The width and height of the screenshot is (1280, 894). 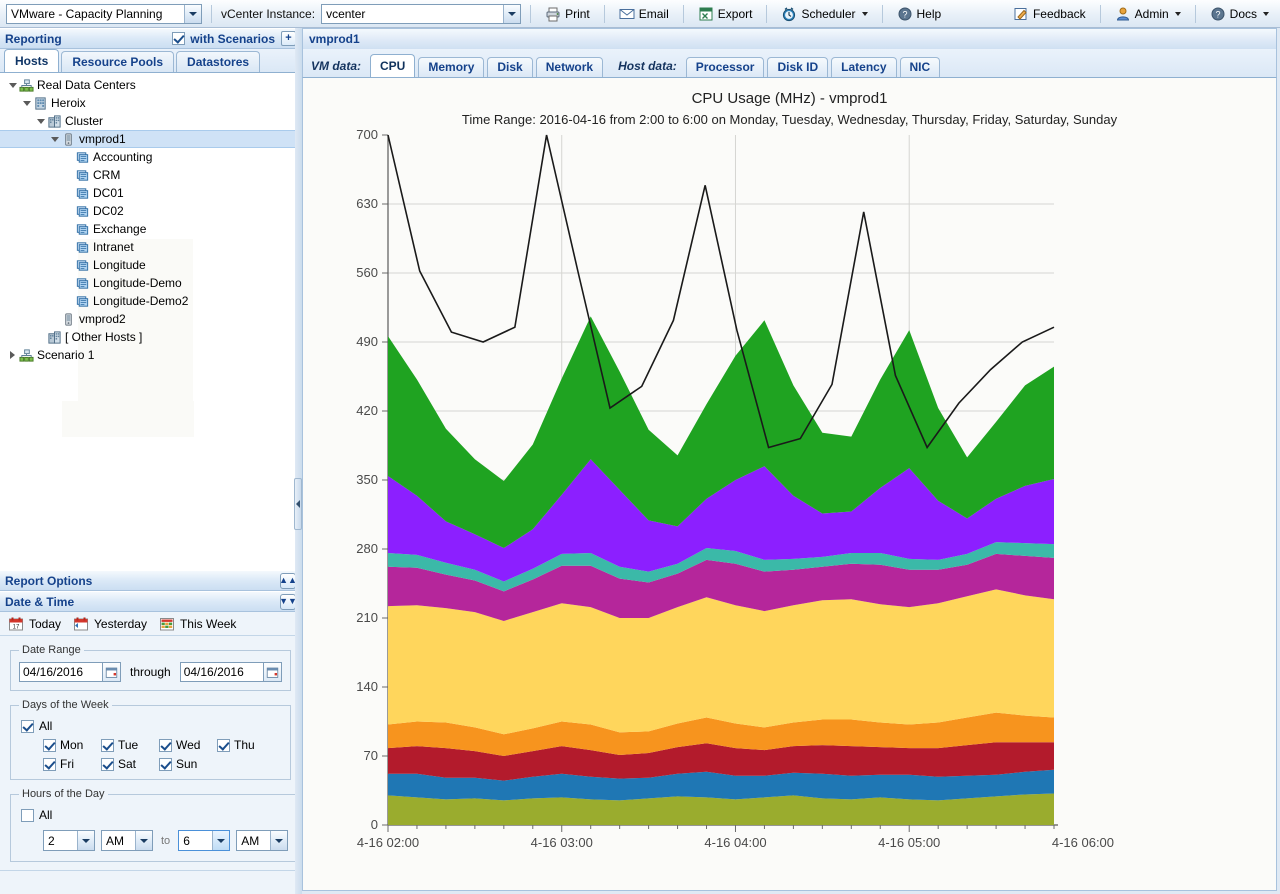 What do you see at coordinates (223, 745) in the screenshot?
I see `checkbox-thu` at bounding box center [223, 745].